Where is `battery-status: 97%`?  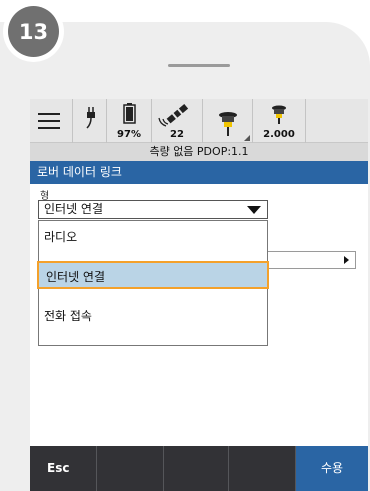 battery-status: 97% is located at coordinates (129, 121).